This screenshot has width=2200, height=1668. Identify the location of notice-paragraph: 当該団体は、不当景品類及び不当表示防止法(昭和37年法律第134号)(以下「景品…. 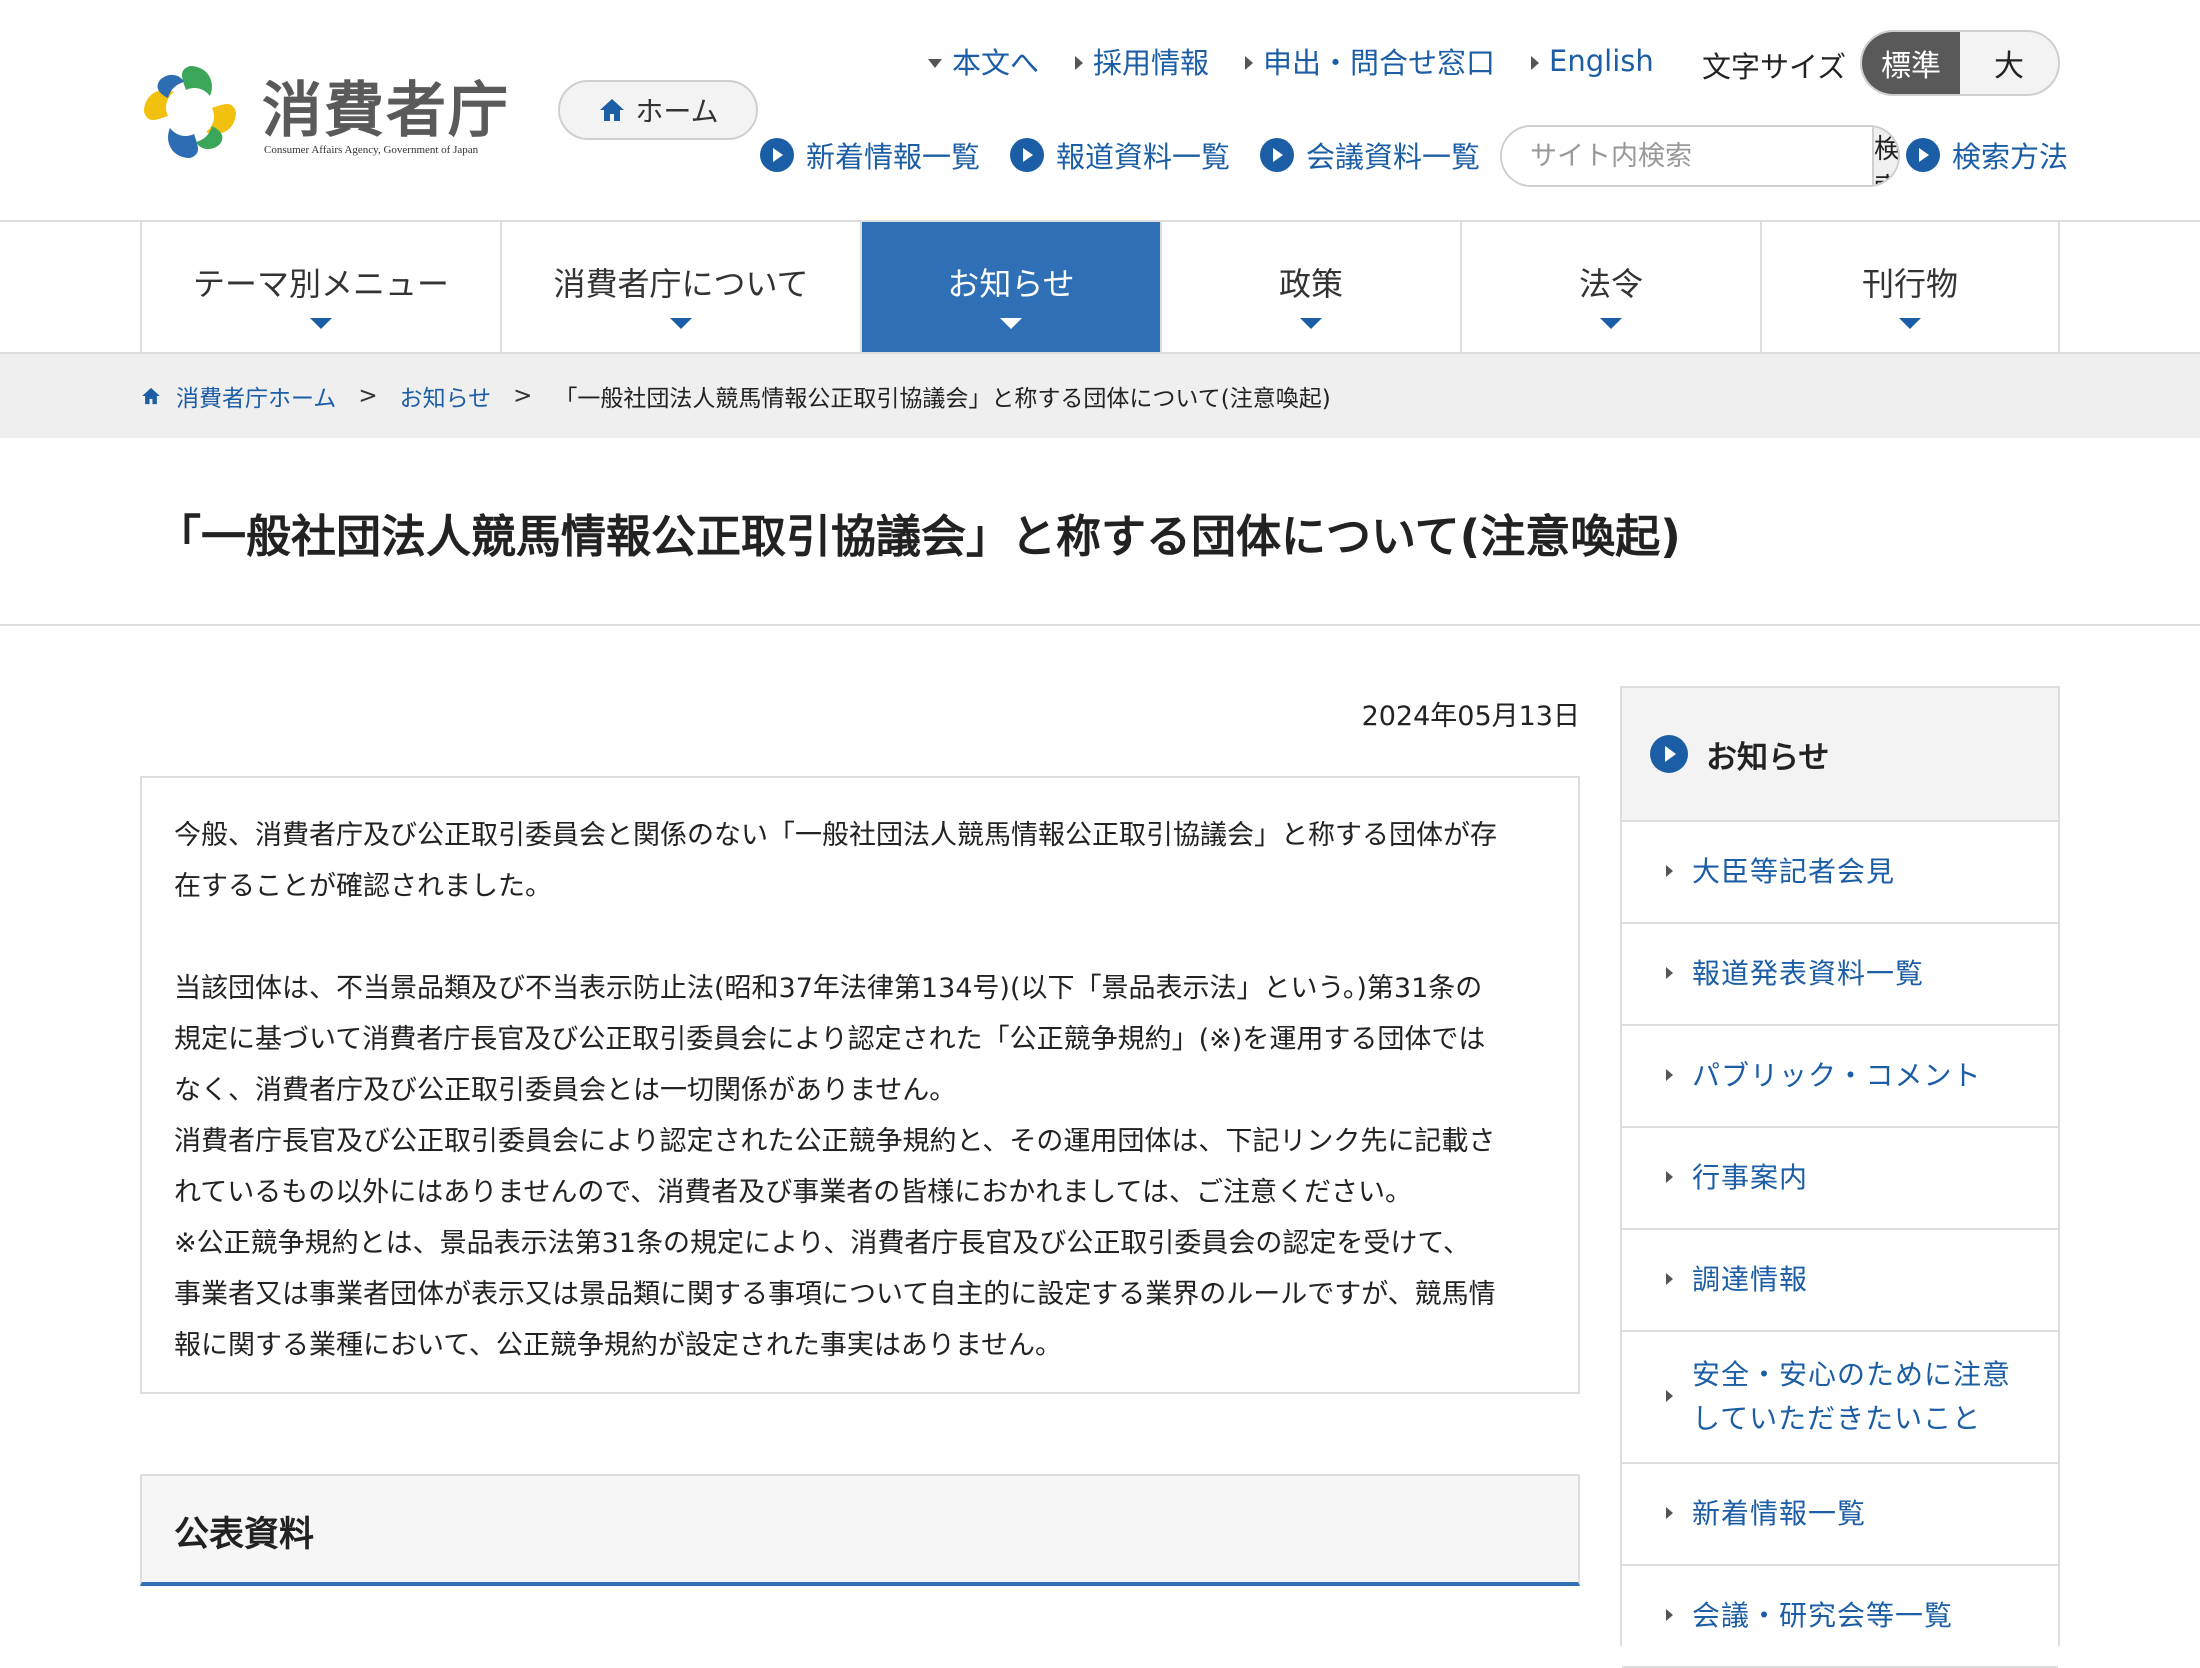
(835, 1167).